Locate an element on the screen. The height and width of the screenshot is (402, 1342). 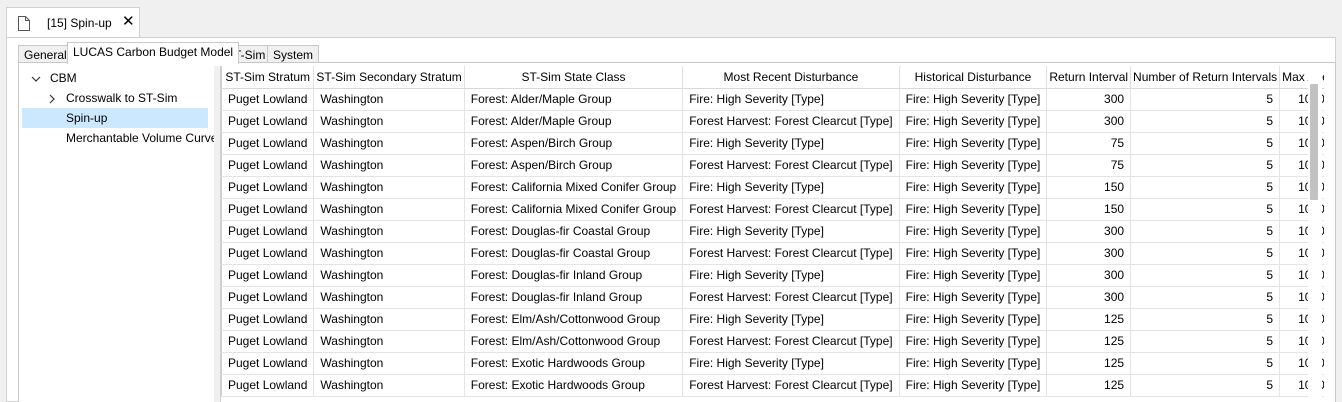
column-header: Most Recent Disturbance is located at coordinates (791, 77).